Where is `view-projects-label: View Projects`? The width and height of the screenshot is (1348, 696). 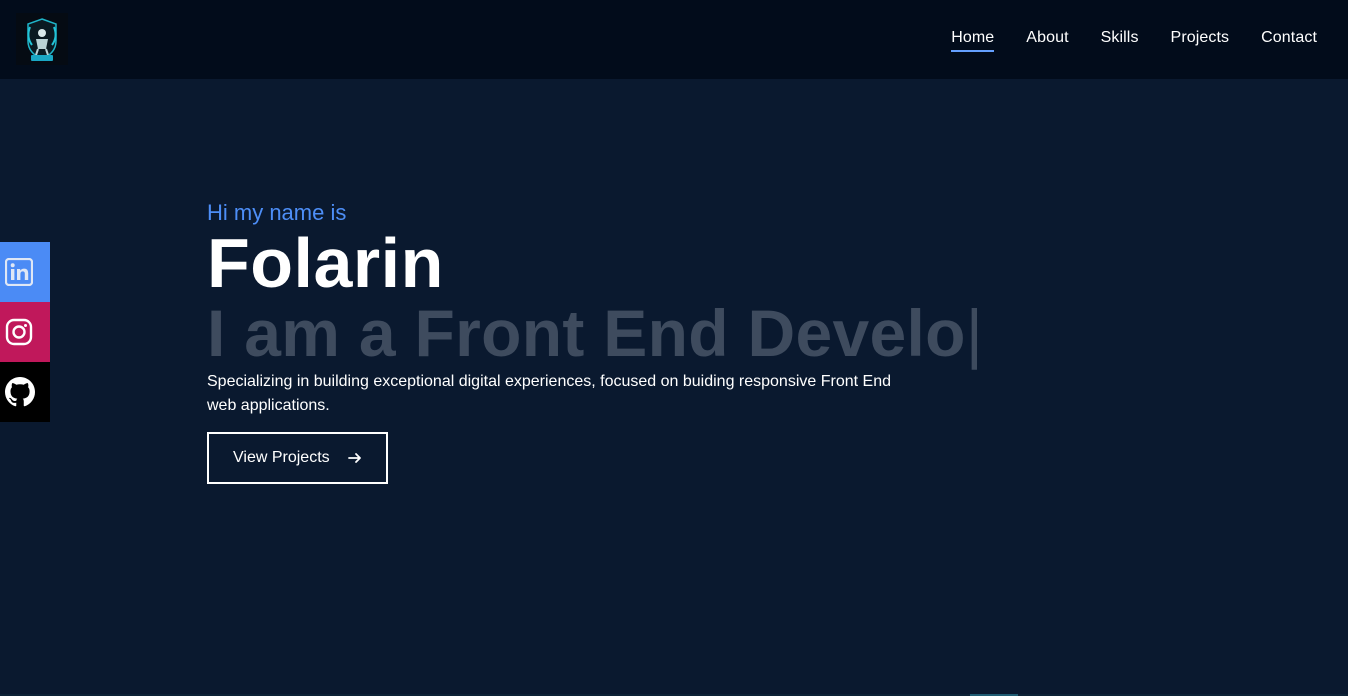
view-projects-label: View Projects is located at coordinates (281, 457).